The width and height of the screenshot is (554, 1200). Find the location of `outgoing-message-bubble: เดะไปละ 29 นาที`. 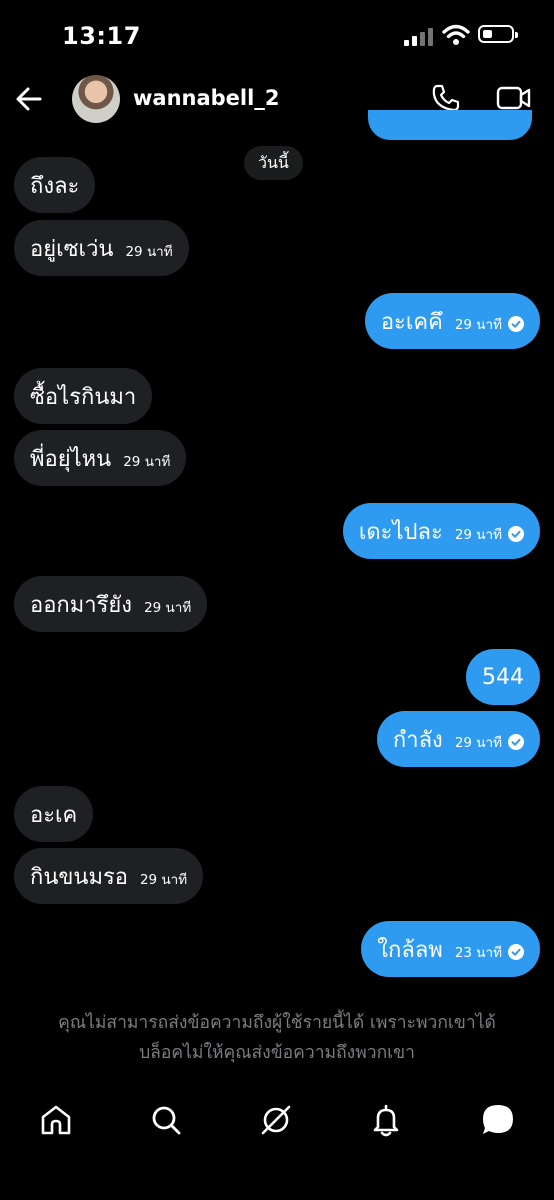

outgoing-message-bubble: เดะไปละ 29 นาที is located at coordinates (441, 531).